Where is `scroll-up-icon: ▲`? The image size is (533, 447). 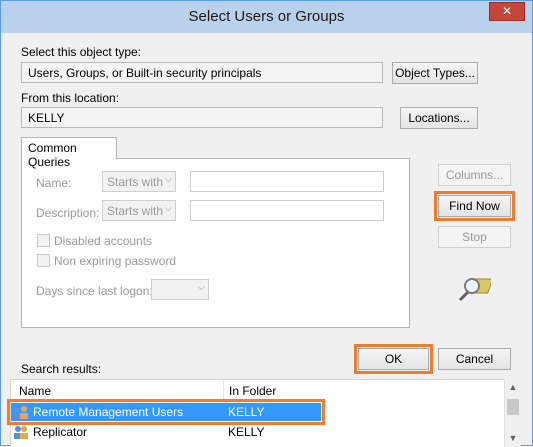
scroll-up-icon: ▲ is located at coordinates (513, 387).